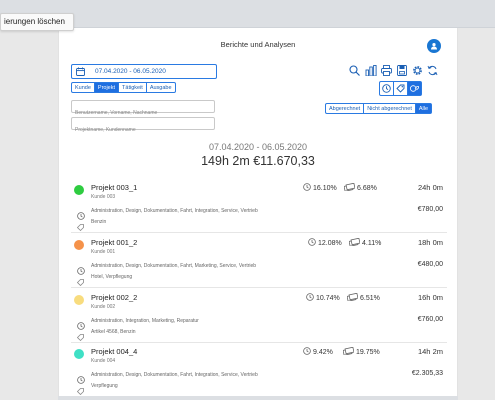 This screenshot has width=495, height=400. I want to click on view-time-button, so click(386, 88).